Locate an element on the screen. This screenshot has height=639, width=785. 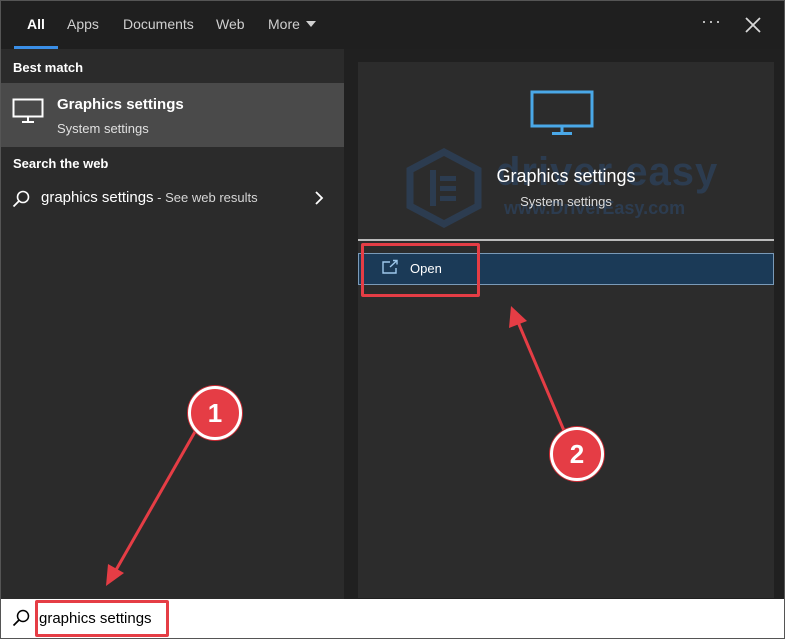
open-action-button: Open is located at coordinates (566, 269).